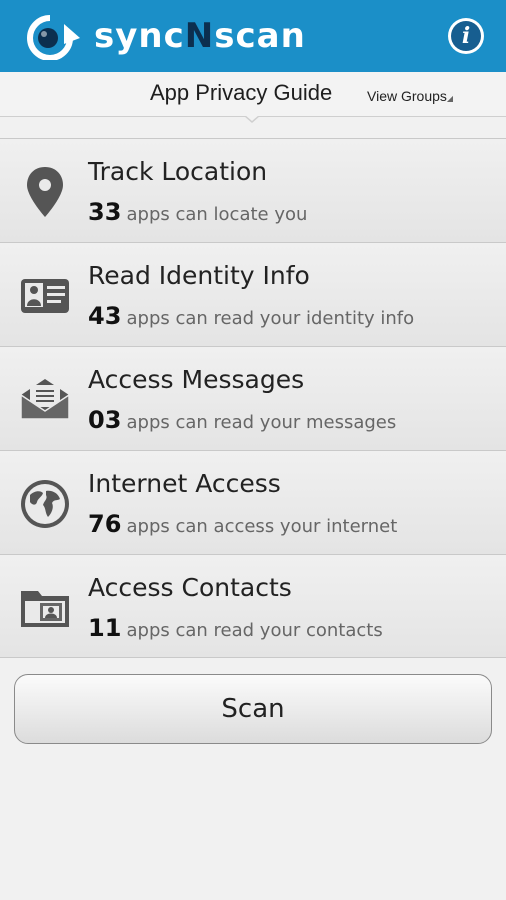 Image resolution: width=506 pixels, height=900 pixels. What do you see at coordinates (241, 92) in the screenshot?
I see `page-title: App Privacy Guide` at bounding box center [241, 92].